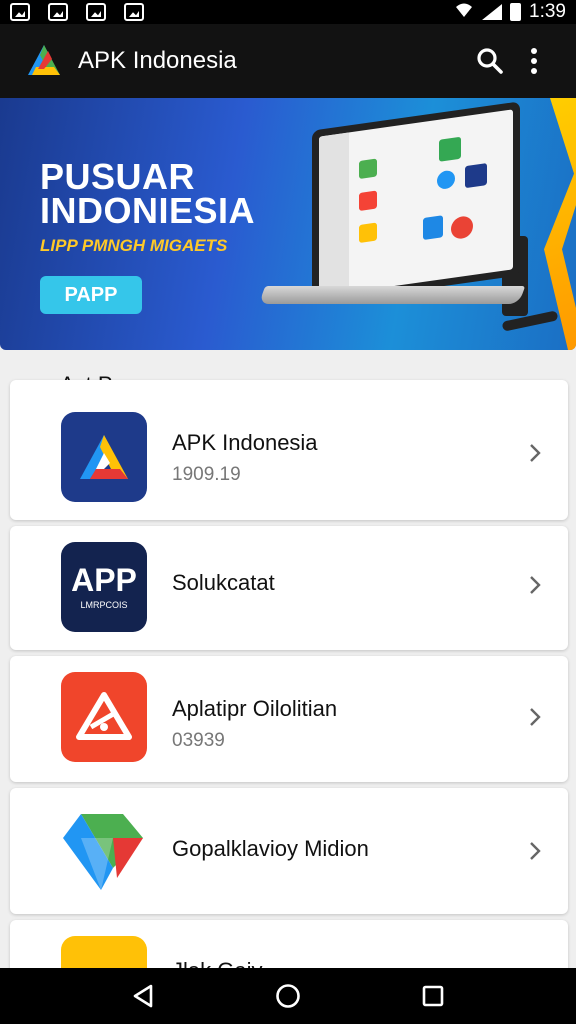 Image resolution: width=576 pixels, height=1024 pixels. Describe the element at coordinates (464, 12) in the screenshot. I see `wifi-icon` at that location.